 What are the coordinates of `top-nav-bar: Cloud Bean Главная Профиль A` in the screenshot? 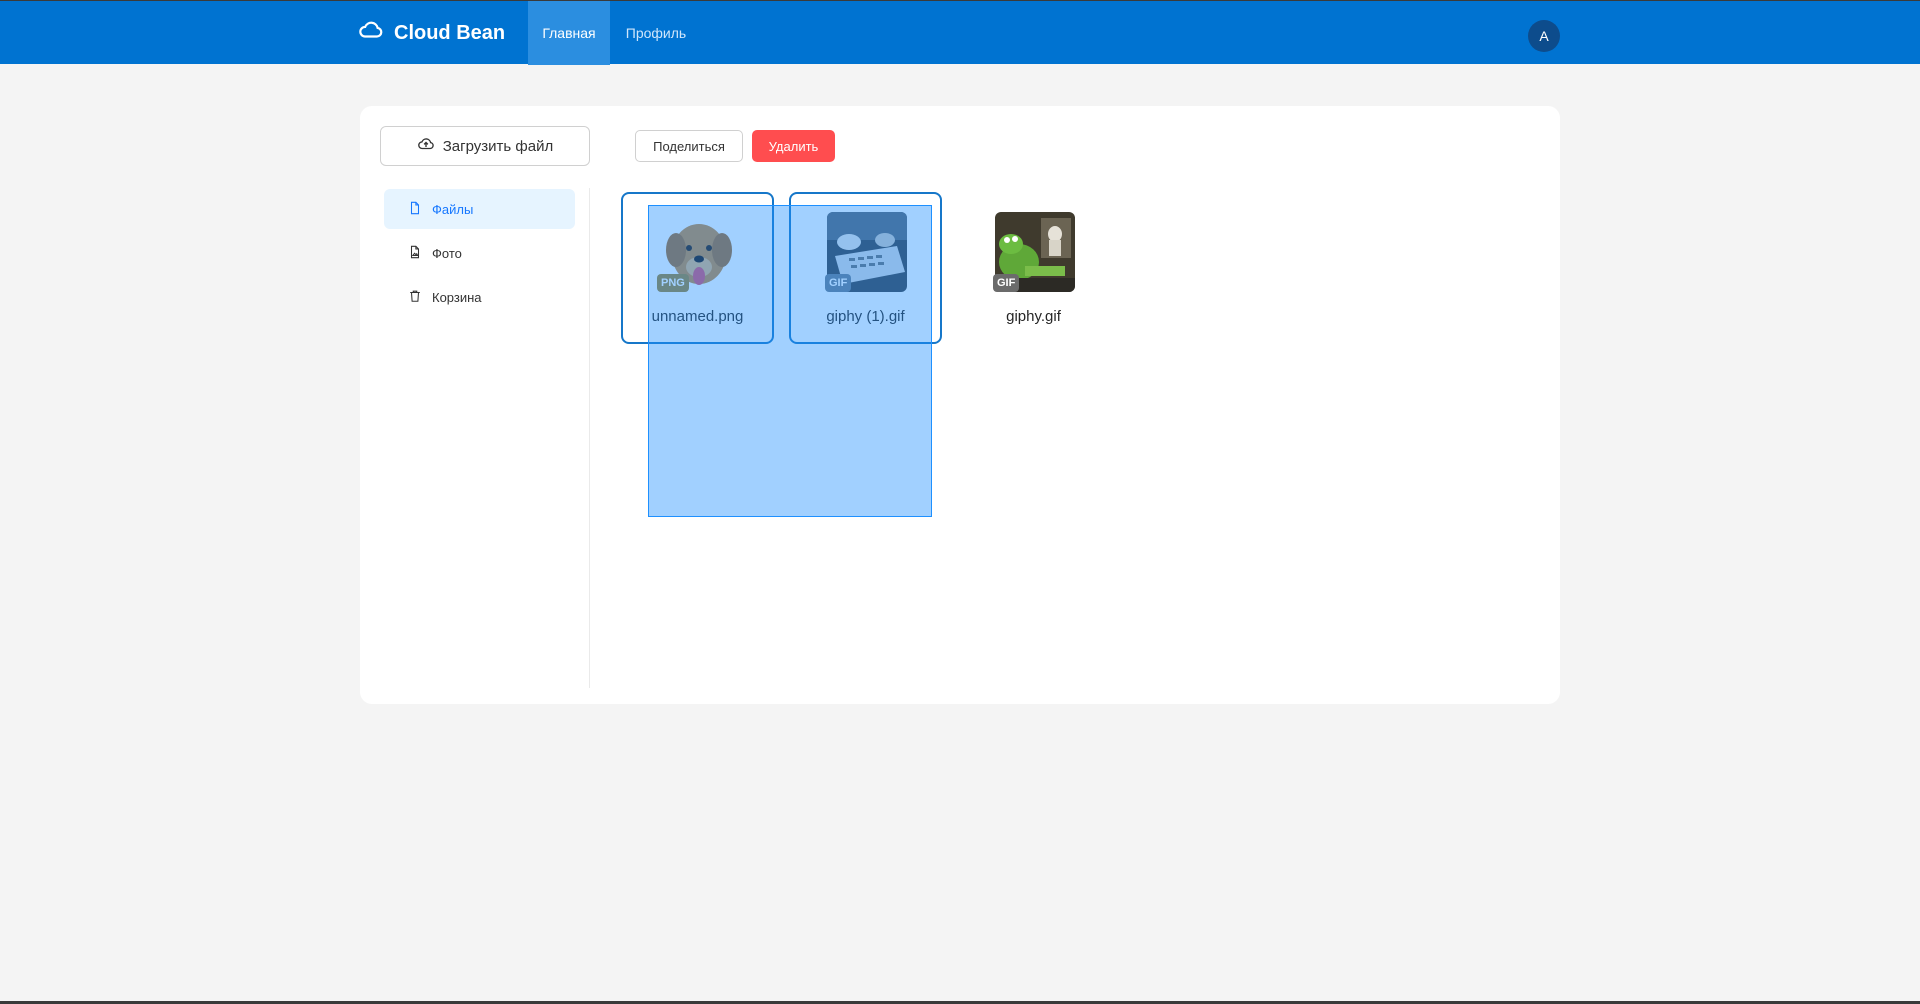 It's located at (960, 32).